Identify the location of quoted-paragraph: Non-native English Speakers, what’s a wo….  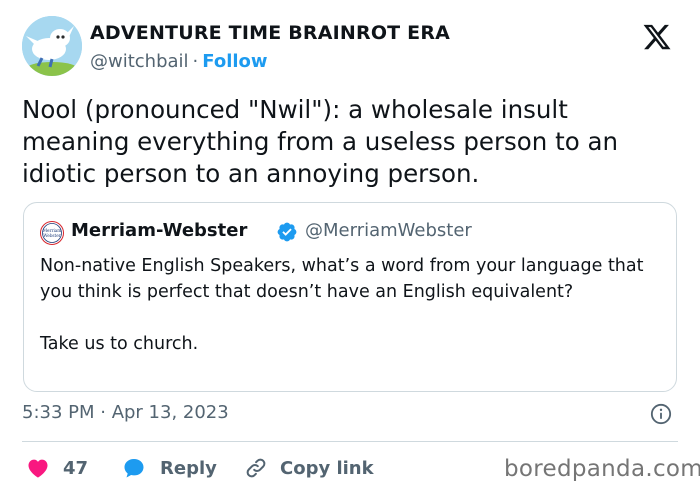
(342, 279).